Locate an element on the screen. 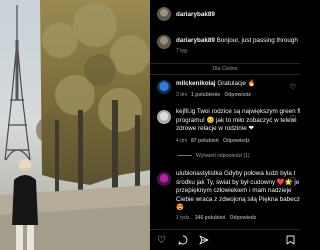 Image resolution: width=320 pixels, height=250 pixels. comment-text: milckenikolaj Gratulacje 🔥 is located at coordinates (216, 84).